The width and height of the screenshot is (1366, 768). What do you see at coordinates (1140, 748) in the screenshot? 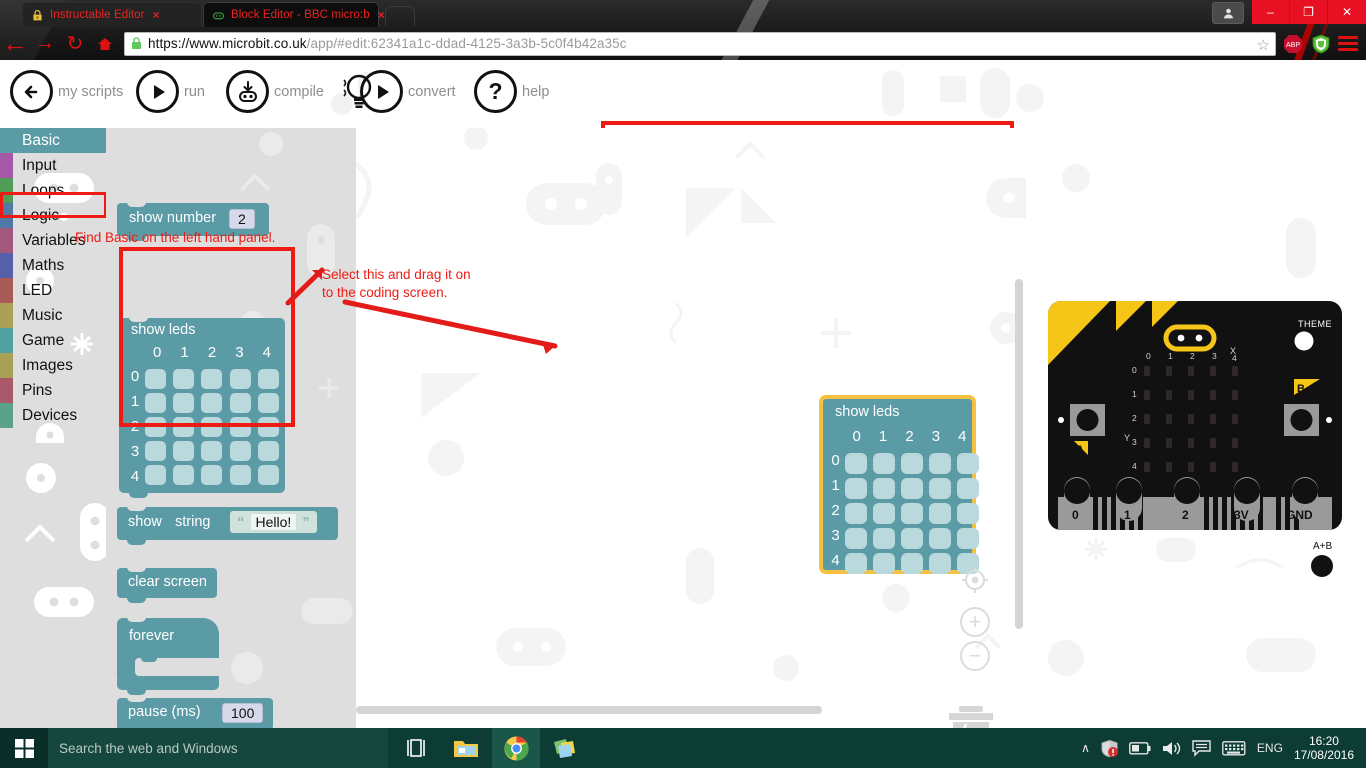
I see `battery-icon` at bounding box center [1140, 748].